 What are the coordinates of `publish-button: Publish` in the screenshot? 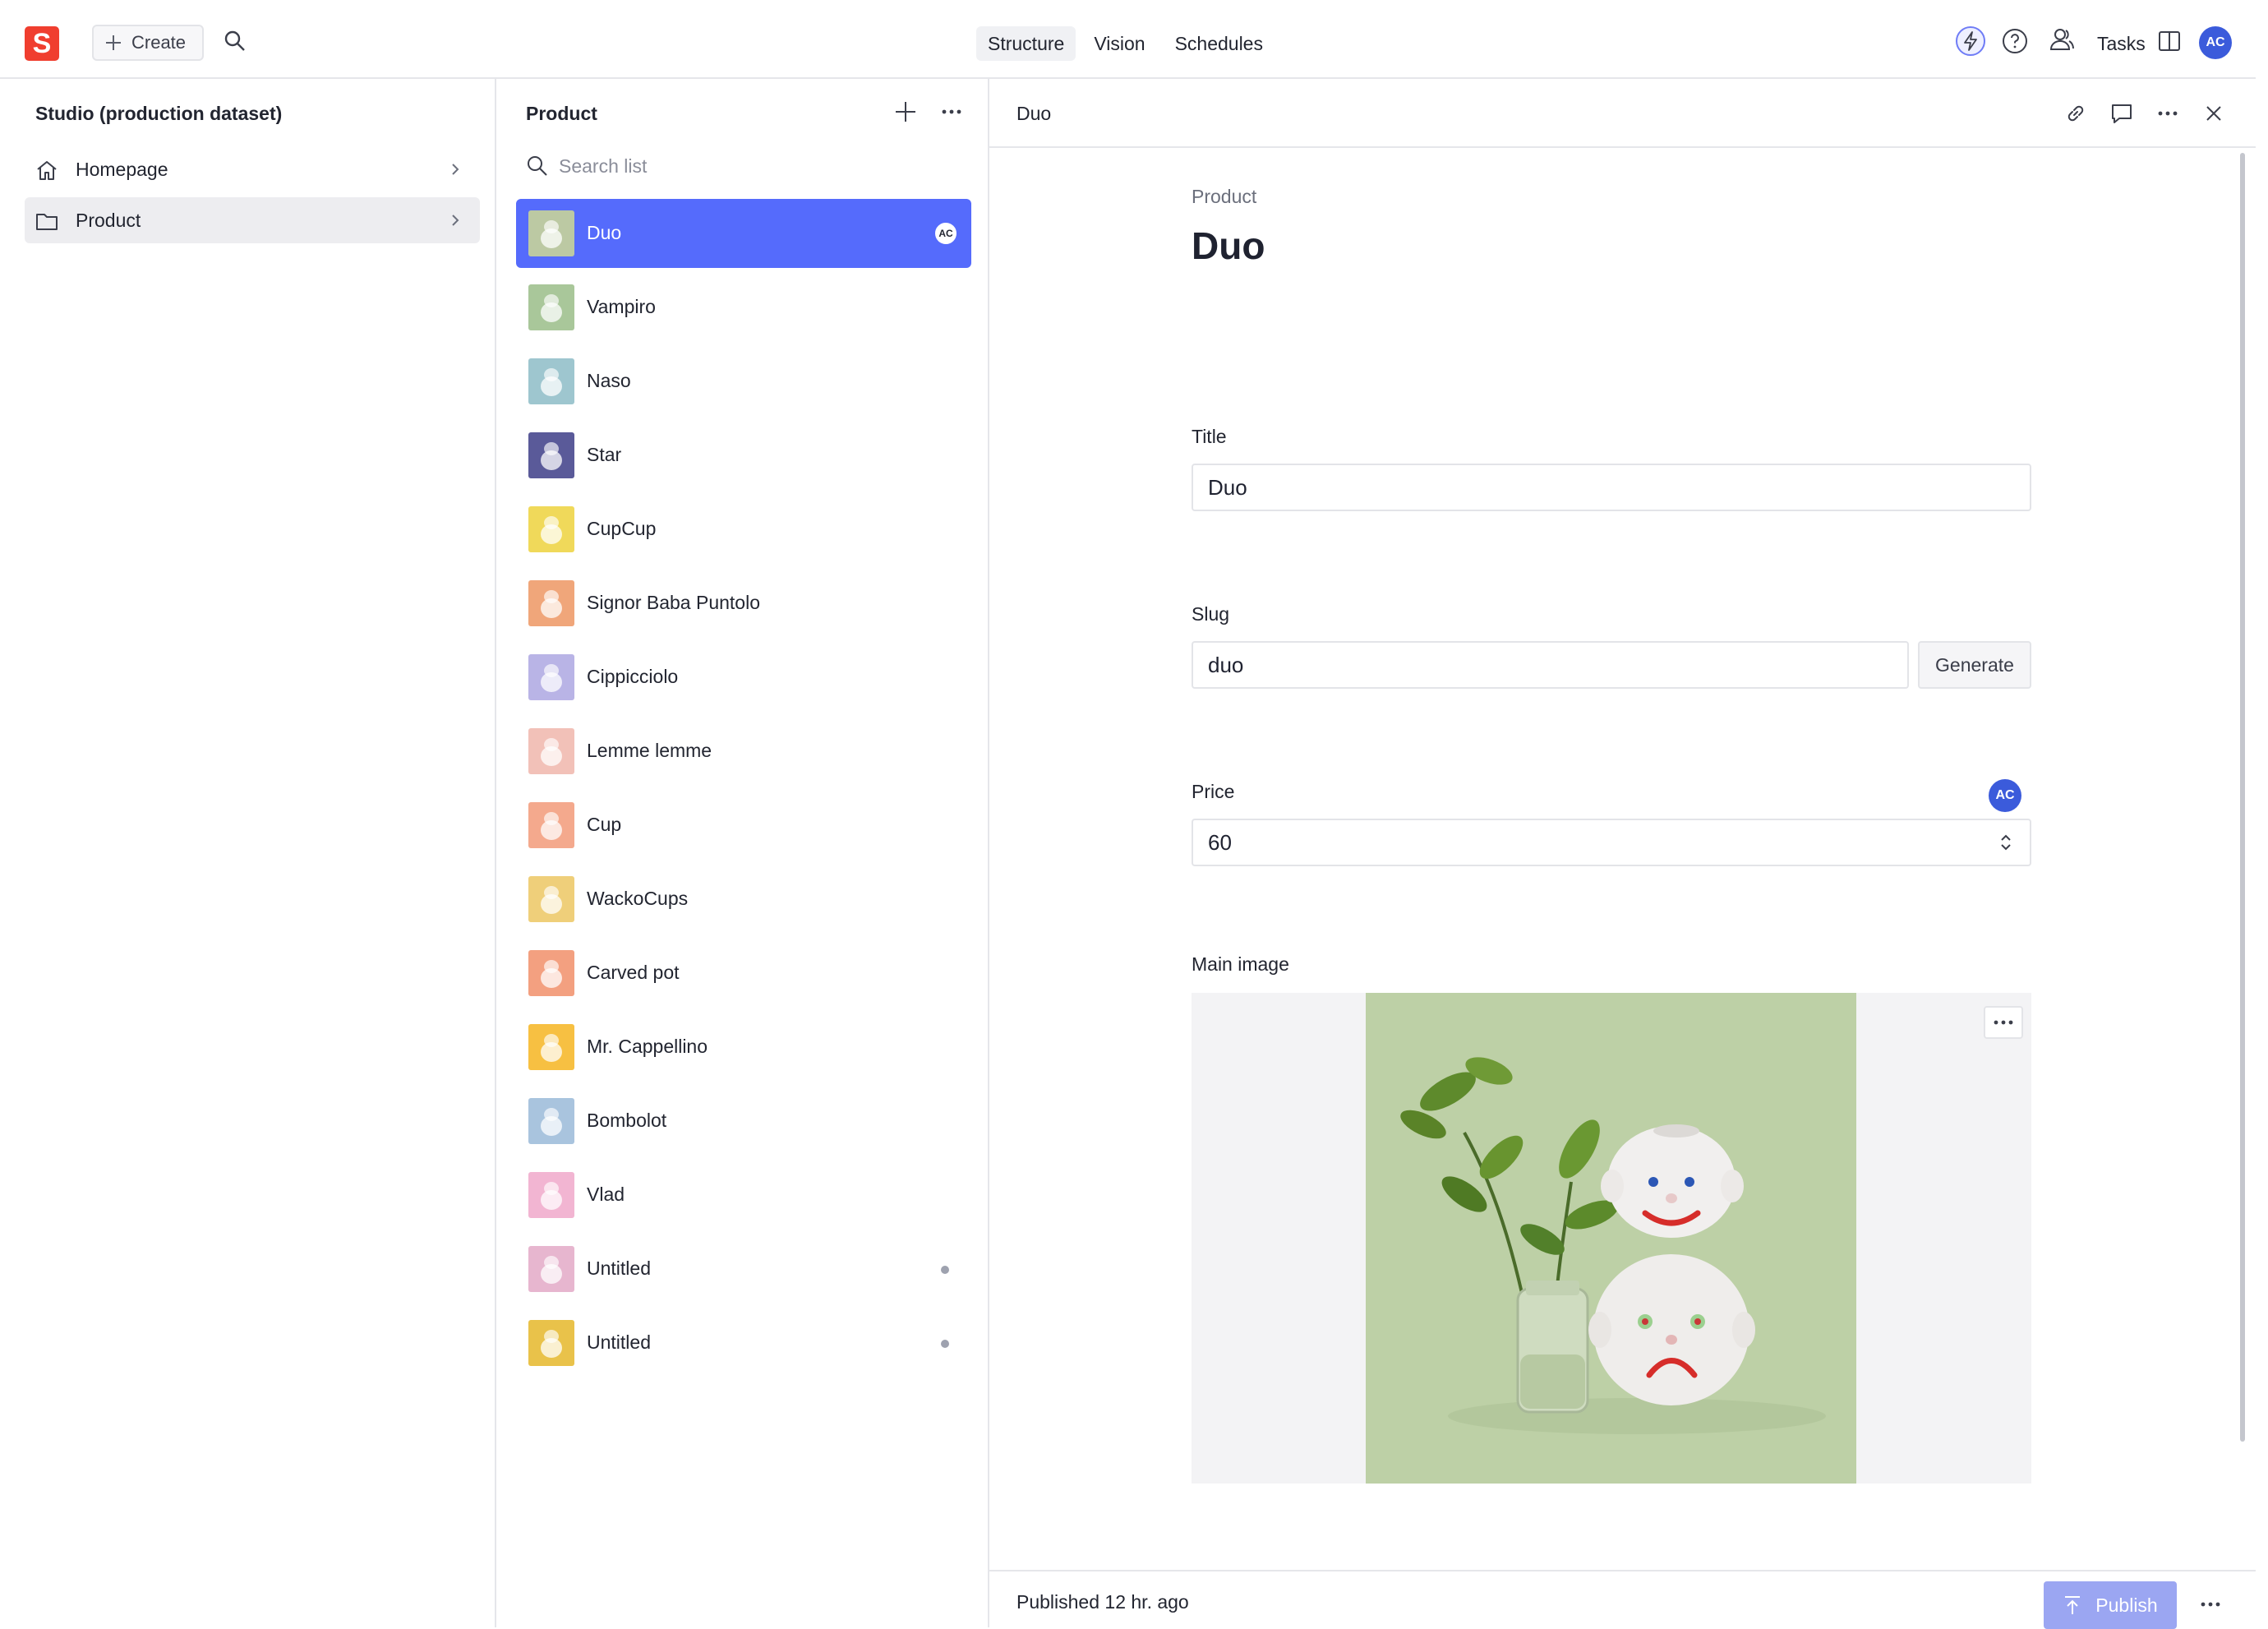 It's located at (2110, 1605).